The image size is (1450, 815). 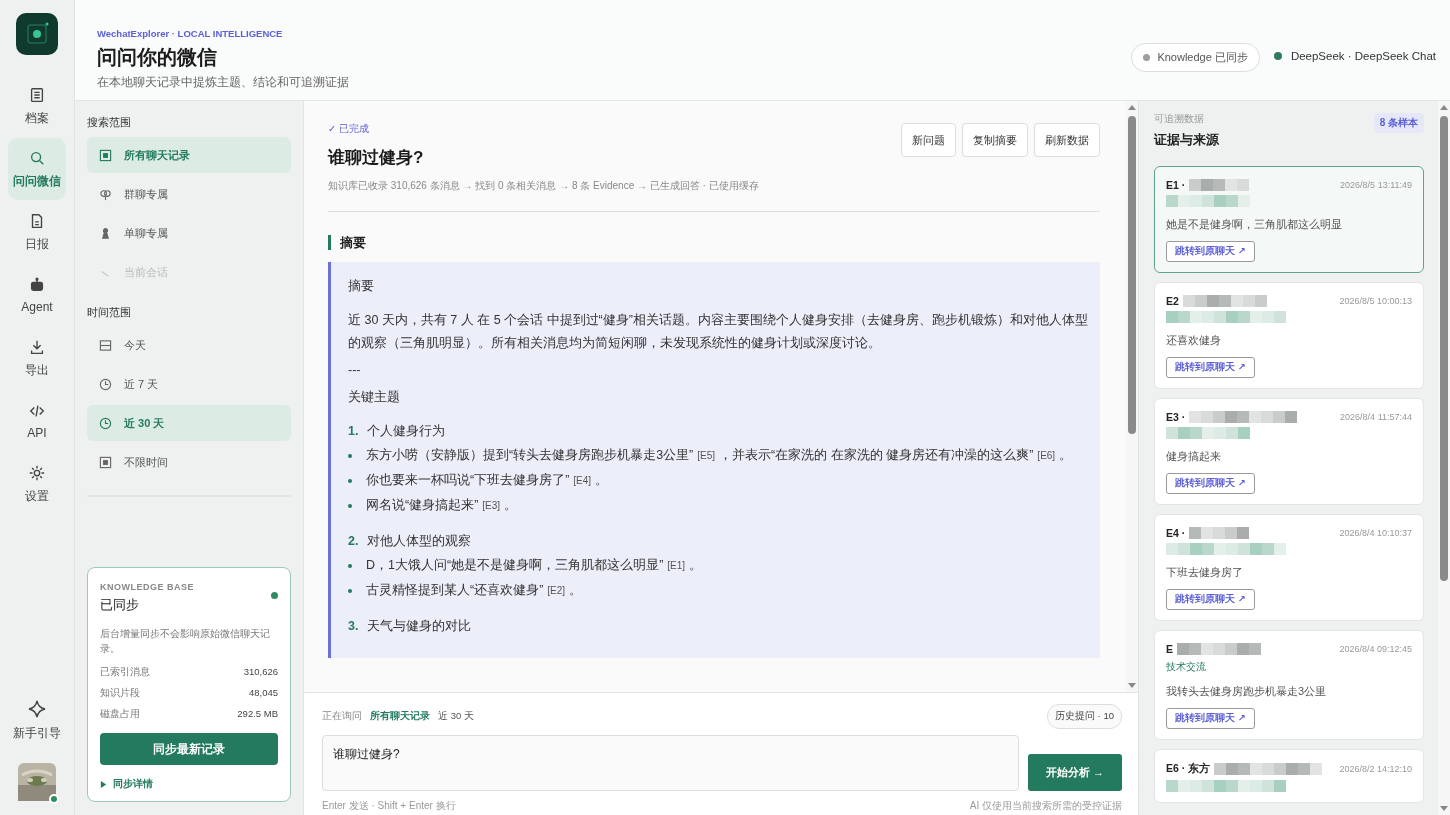 What do you see at coordinates (400, 716) in the screenshot?
I see `context-scope: 所有聊天记录` at bounding box center [400, 716].